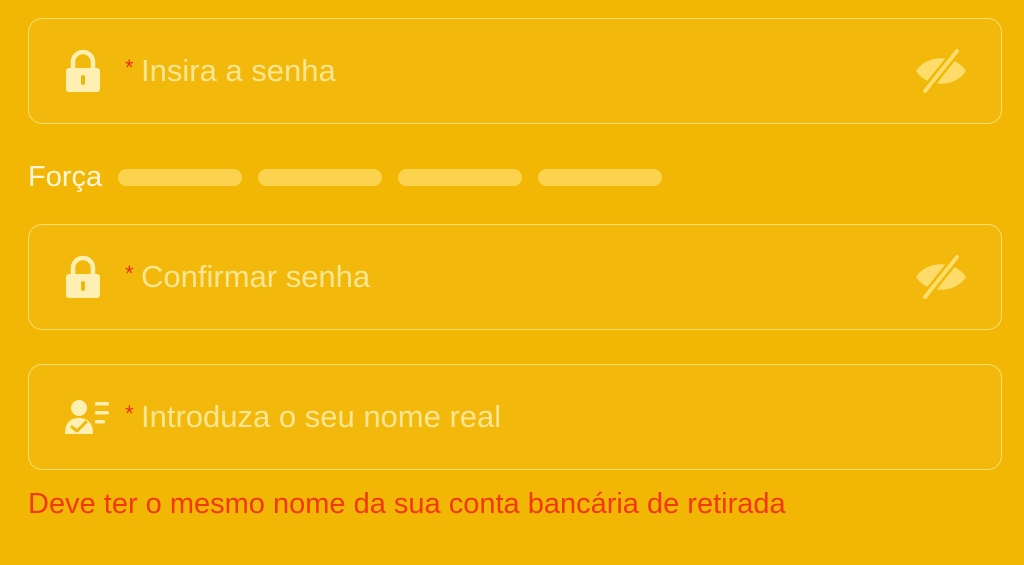 Image resolution: width=1024 pixels, height=565 pixels. I want to click on real-name-input, so click(511, 417).